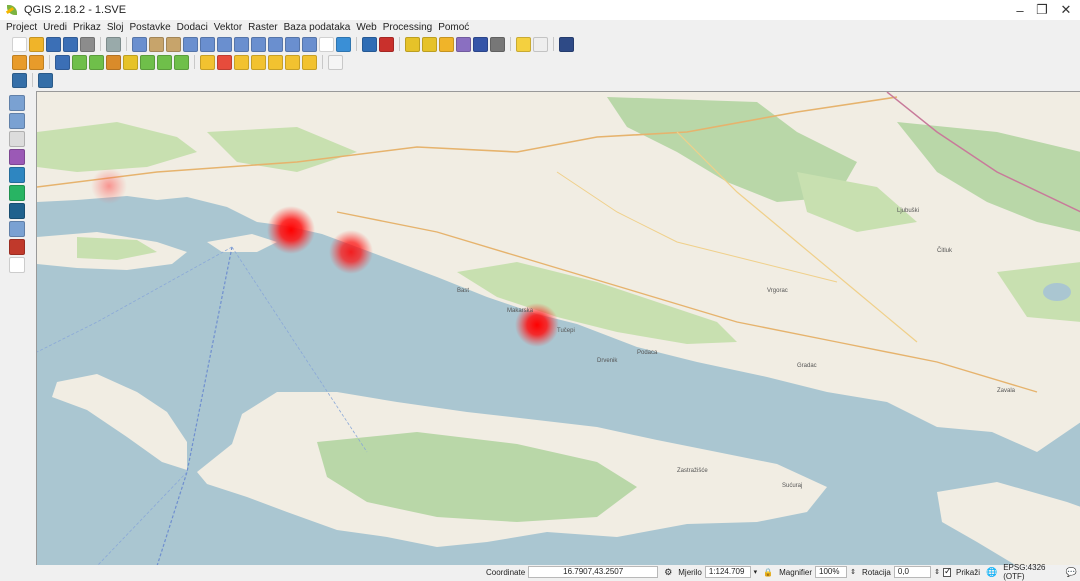 This screenshot has height=581, width=1080. Describe the element at coordinates (79, 62) in the screenshot. I see `add-feature-icon` at that location.